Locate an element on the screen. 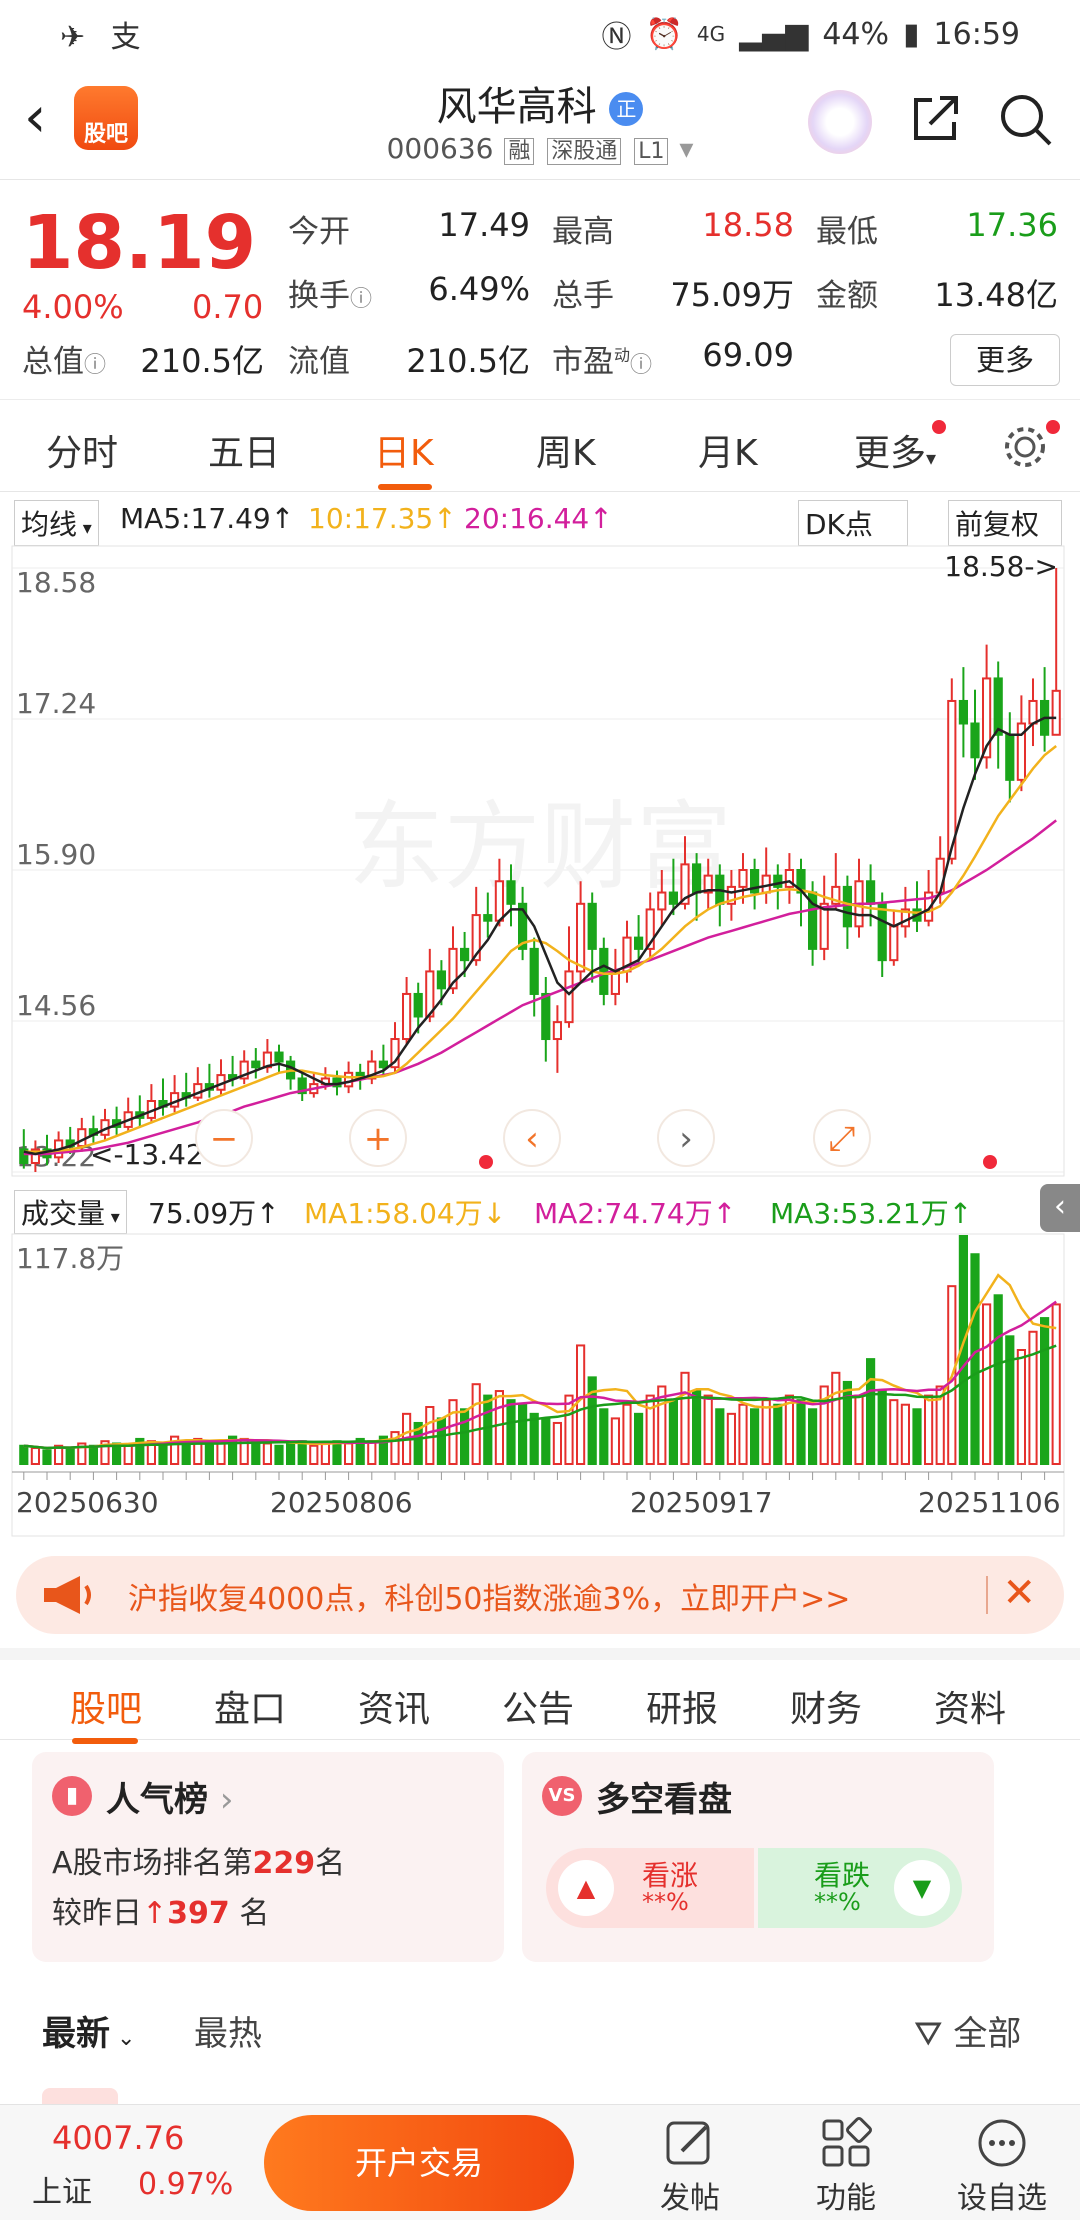 The width and height of the screenshot is (1080, 2220). tab-order-book: 盘口 is located at coordinates (250, 1706).